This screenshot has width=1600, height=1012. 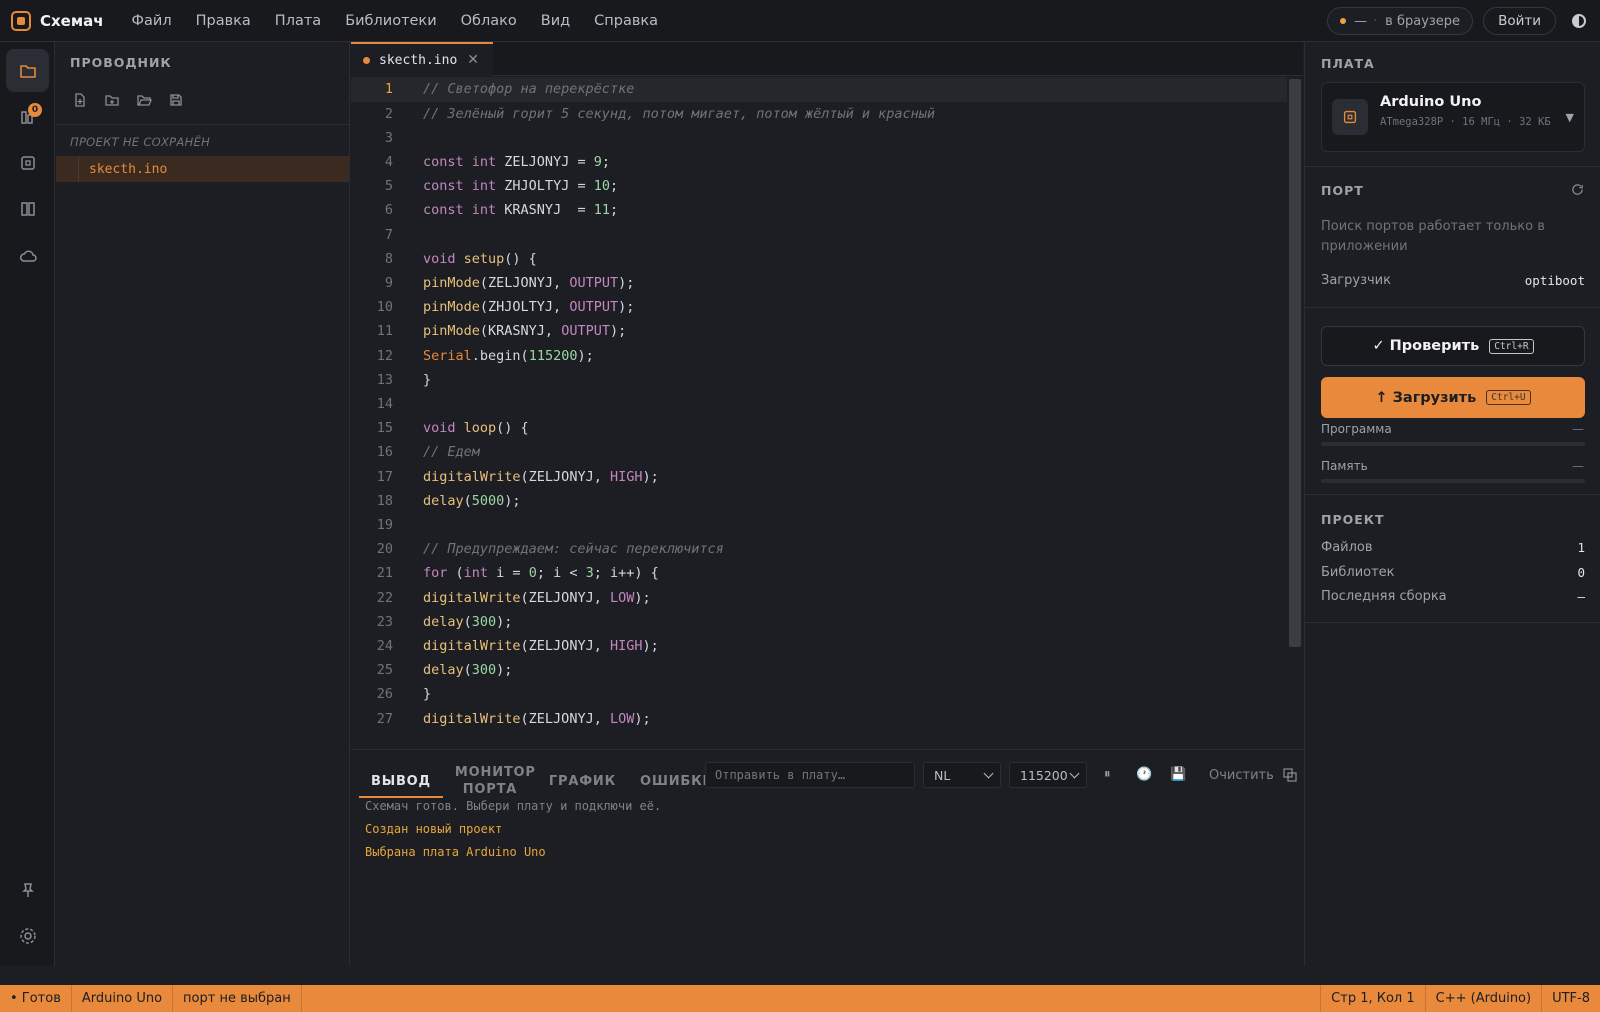 I want to click on examples-button, so click(x=27, y=208).